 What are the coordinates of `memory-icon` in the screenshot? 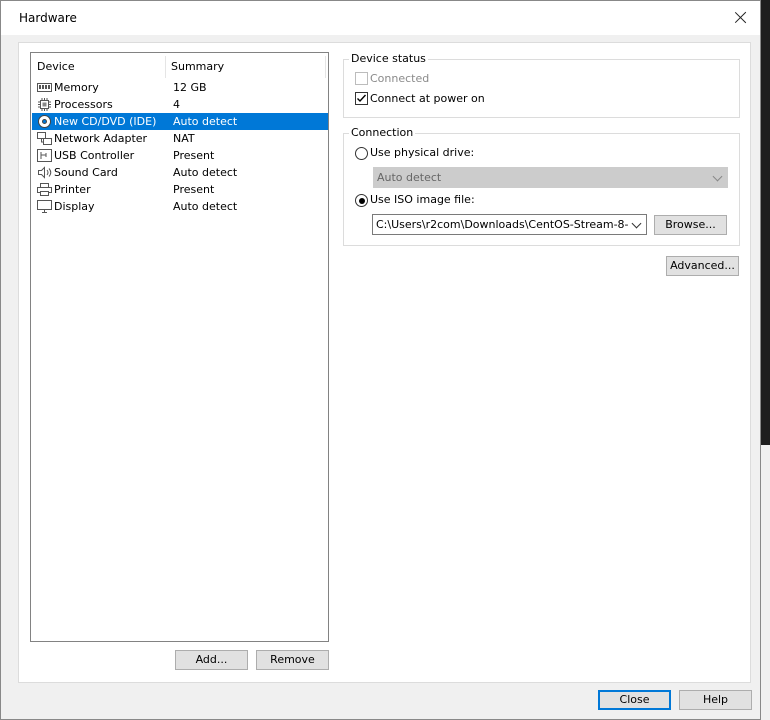 It's located at (44, 87).